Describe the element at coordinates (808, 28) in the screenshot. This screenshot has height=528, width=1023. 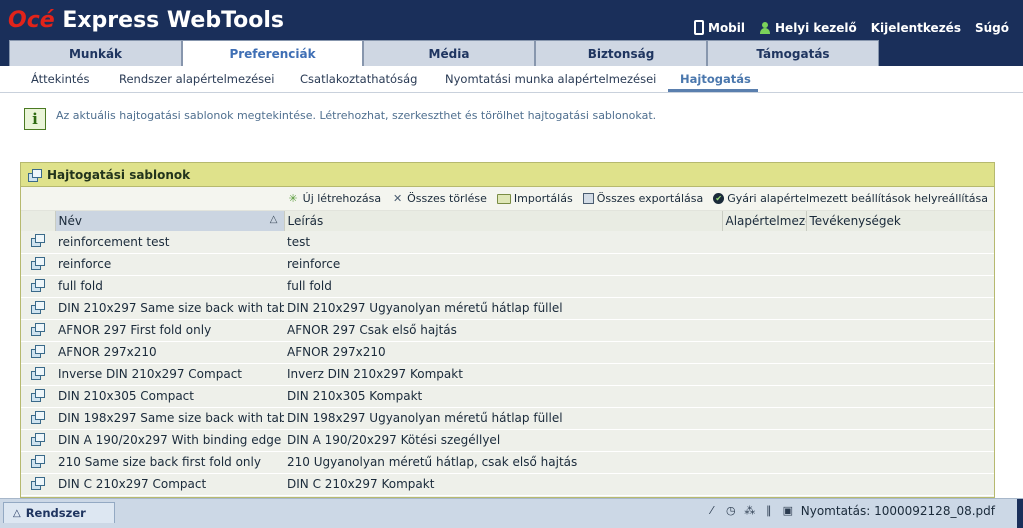
I see `local-operator-link: Helyi kezelő` at that location.